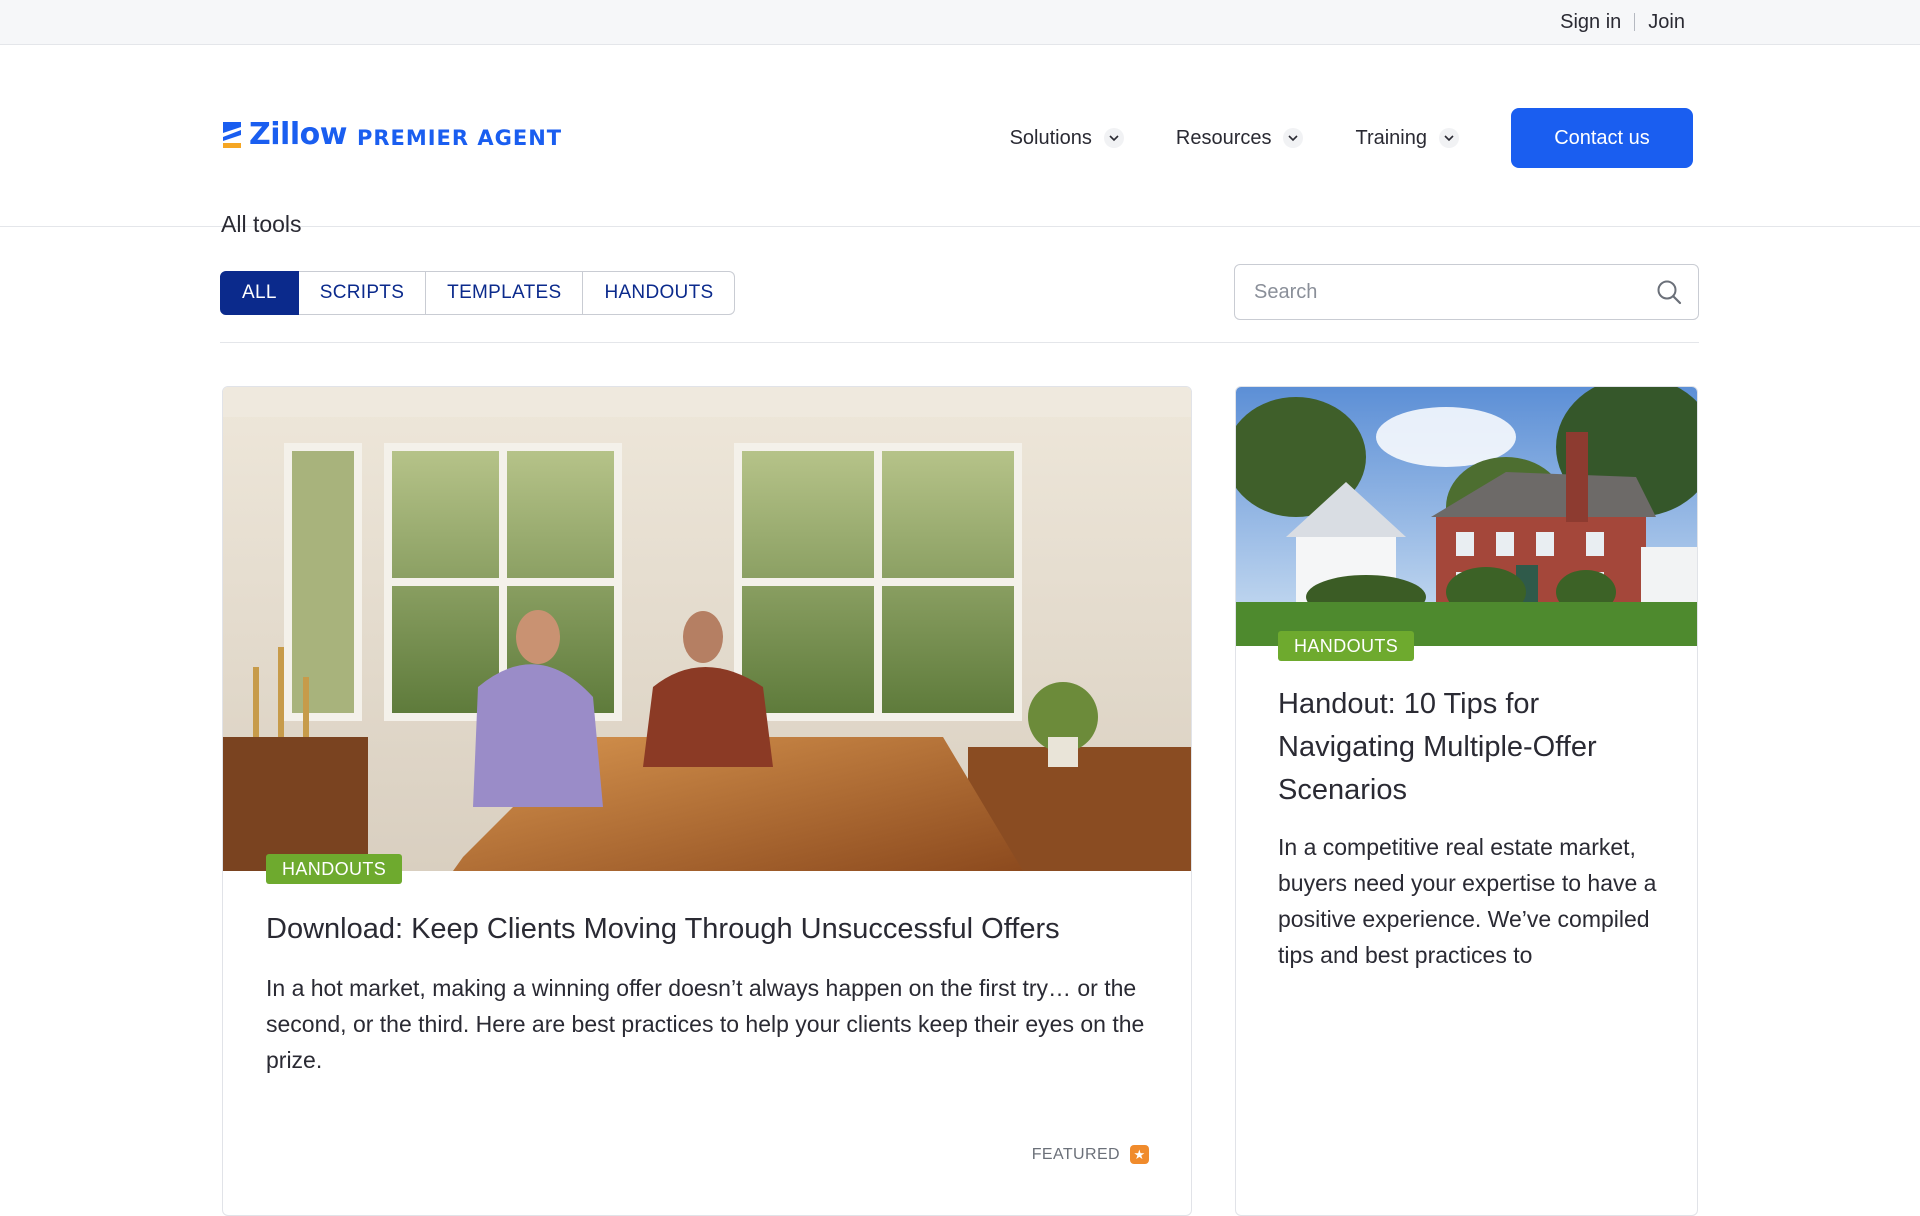  I want to click on search-box, so click(1466, 292).